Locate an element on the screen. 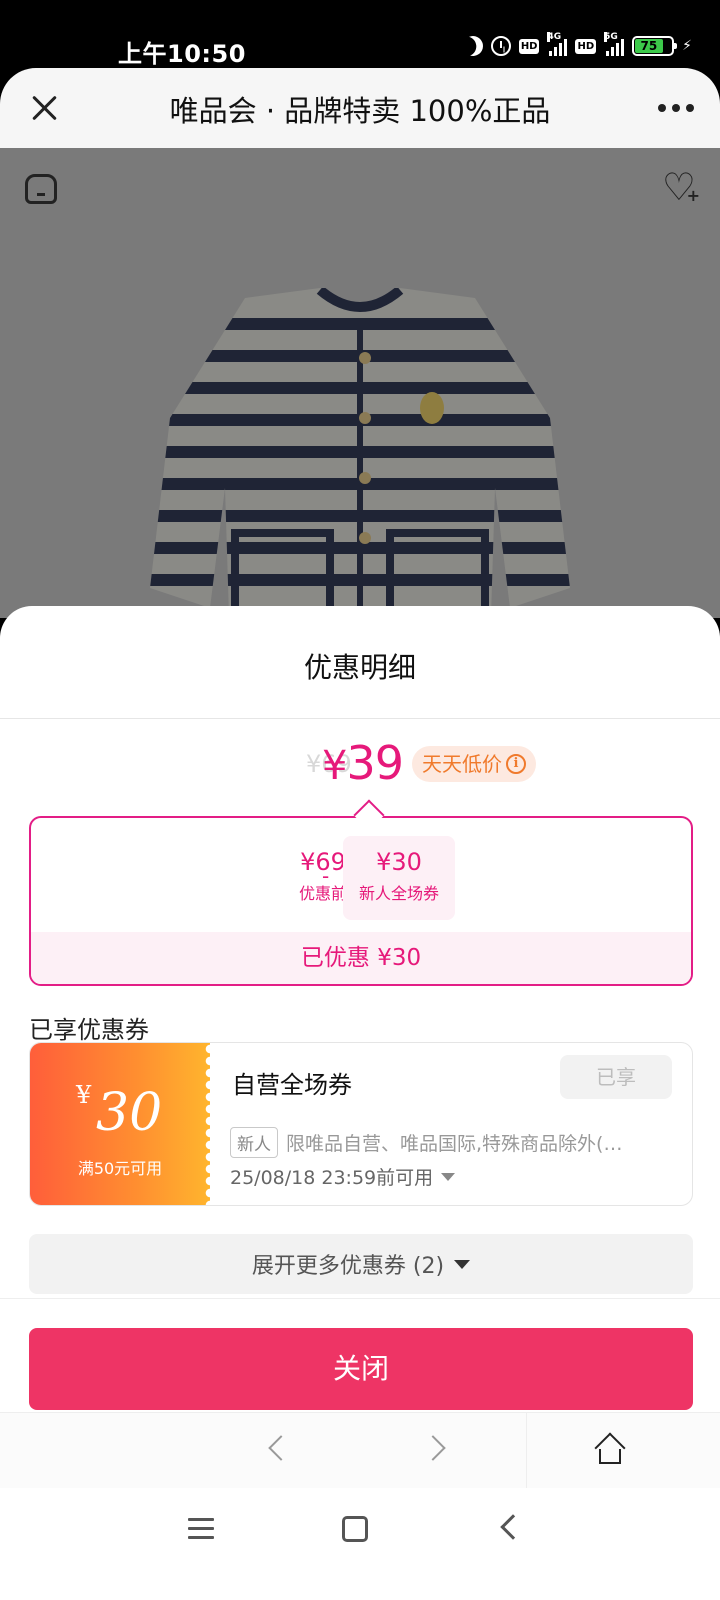 The height and width of the screenshot is (1600, 720). mini-app-header: 唯品会 · 品牌特卖 100%正品 is located at coordinates (360, 108).